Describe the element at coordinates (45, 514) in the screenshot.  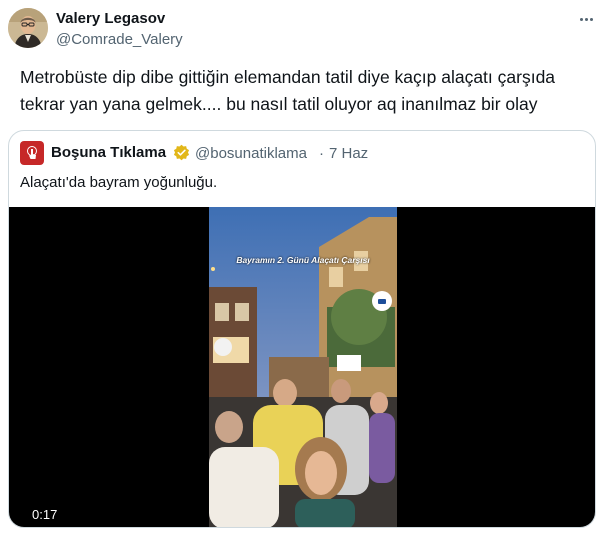
I see `video-duration: 0:17` at that location.